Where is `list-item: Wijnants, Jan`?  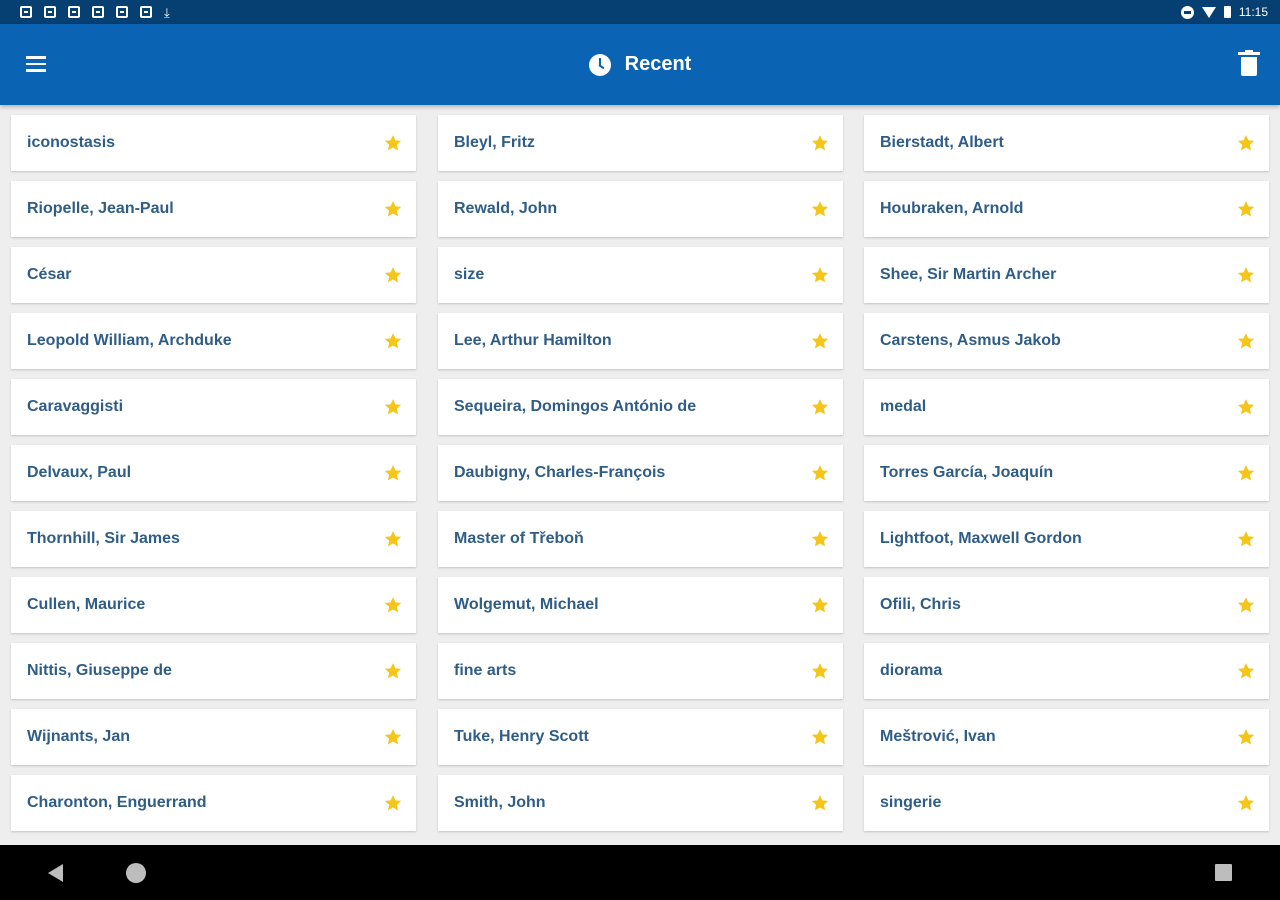 list-item: Wijnants, Jan is located at coordinates (213, 737).